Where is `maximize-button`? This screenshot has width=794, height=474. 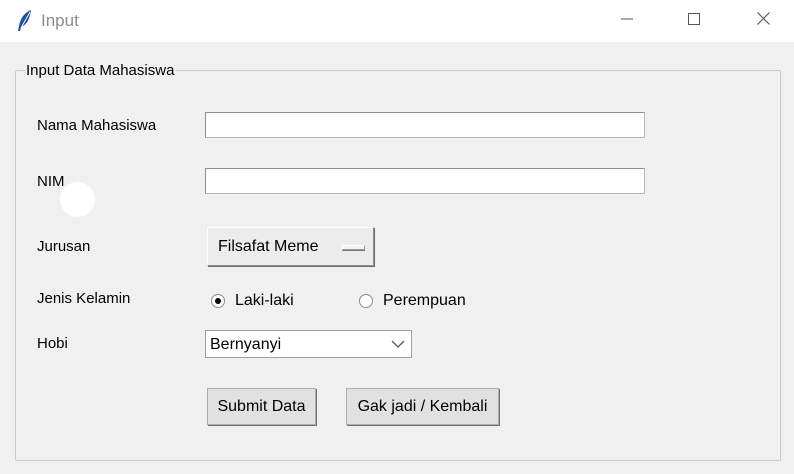 maximize-button is located at coordinates (694, 21).